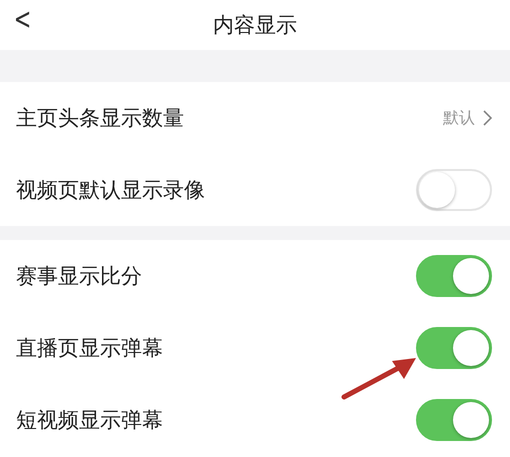  Describe the element at coordinates (89, 348) in the screenshot. I see `setting-label: 直播页显示弹幕` at that location.